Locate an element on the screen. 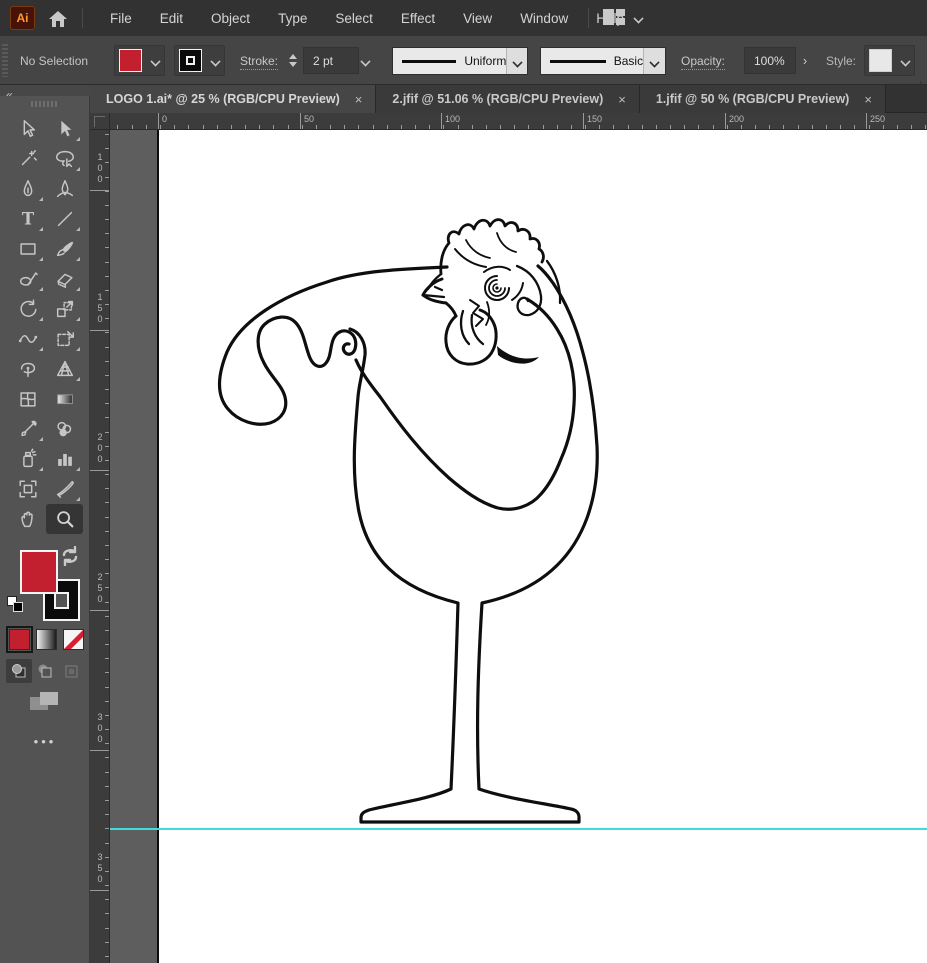 This screenshot has width=927, height=963. document-tab: LOGO 1.ai* @ 25 % (RGB/CPU Preview) × is located at coordinates (233, 99).